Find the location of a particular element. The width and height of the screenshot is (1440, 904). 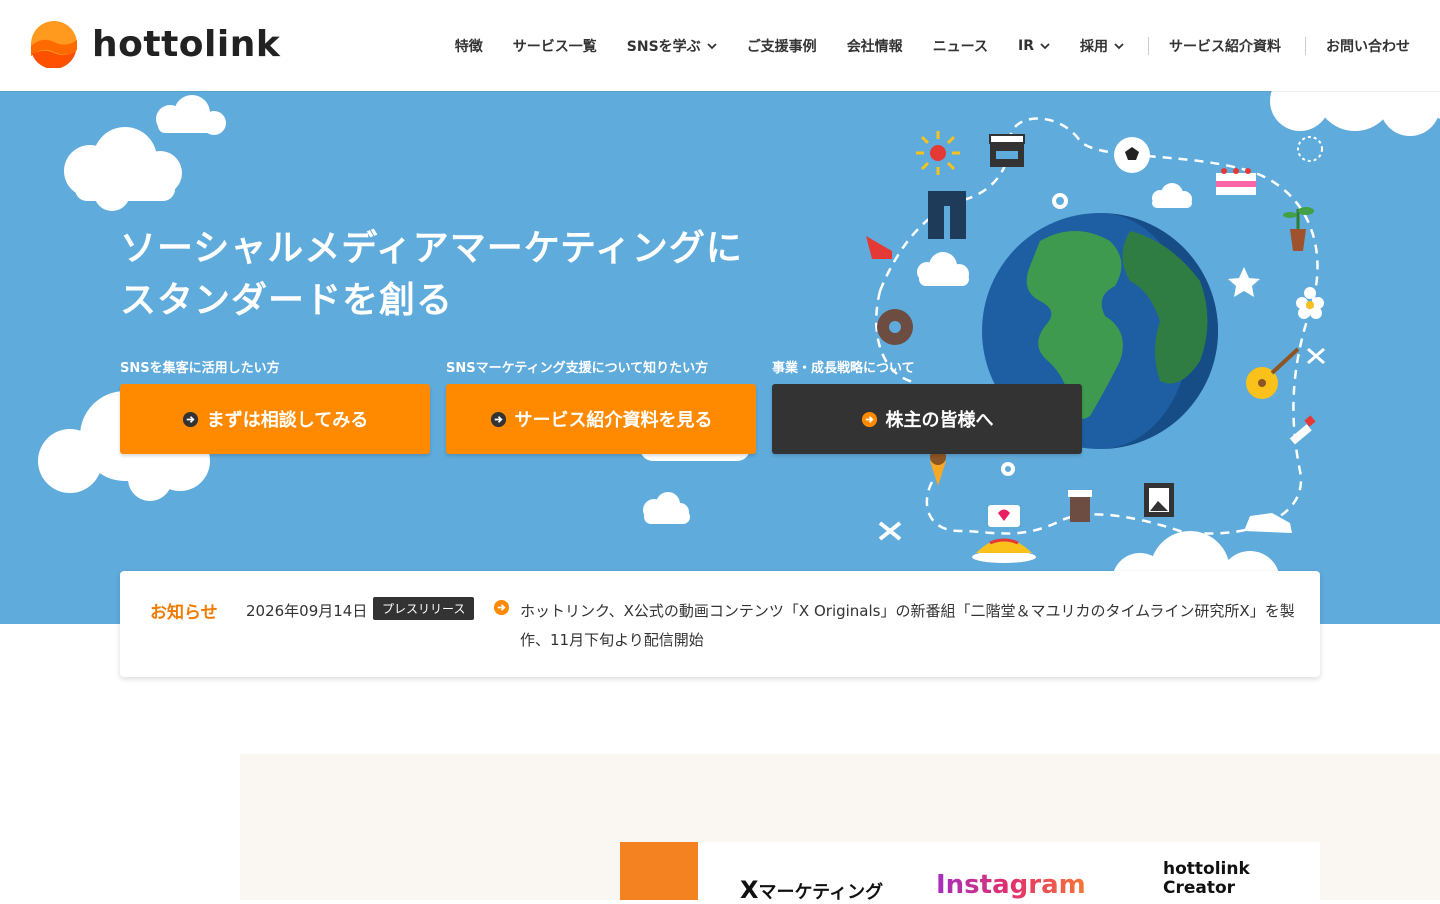

news-heading: お知らせ is located at coordinates (184, 610).